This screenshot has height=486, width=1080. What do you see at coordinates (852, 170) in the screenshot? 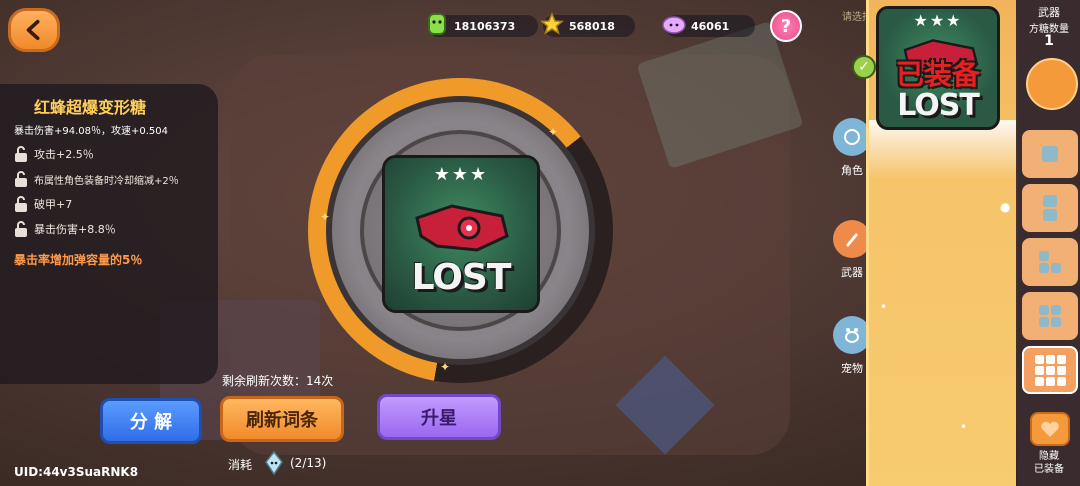
I see `tab-label: 角色` at bounding box center [852, 170].